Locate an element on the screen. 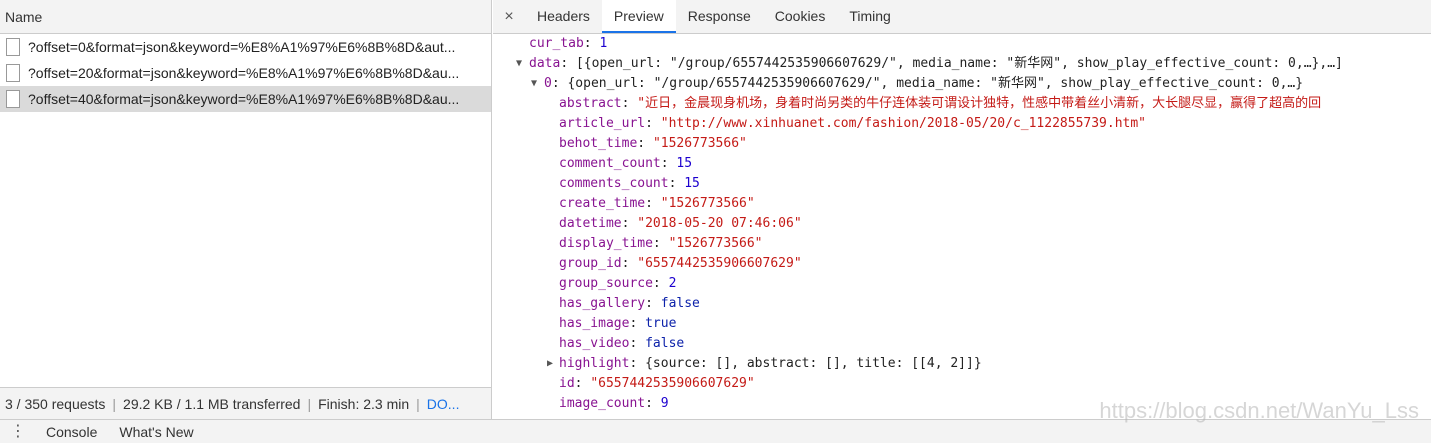 The image size is (1431, 443). tree-node-has-video: has_video: false is located at coordinates (622, 343).